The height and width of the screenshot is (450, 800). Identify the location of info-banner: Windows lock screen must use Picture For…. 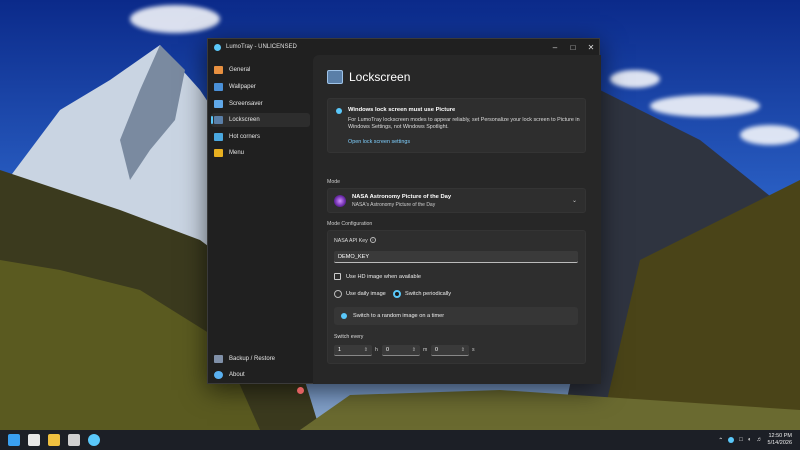
(456, 125).